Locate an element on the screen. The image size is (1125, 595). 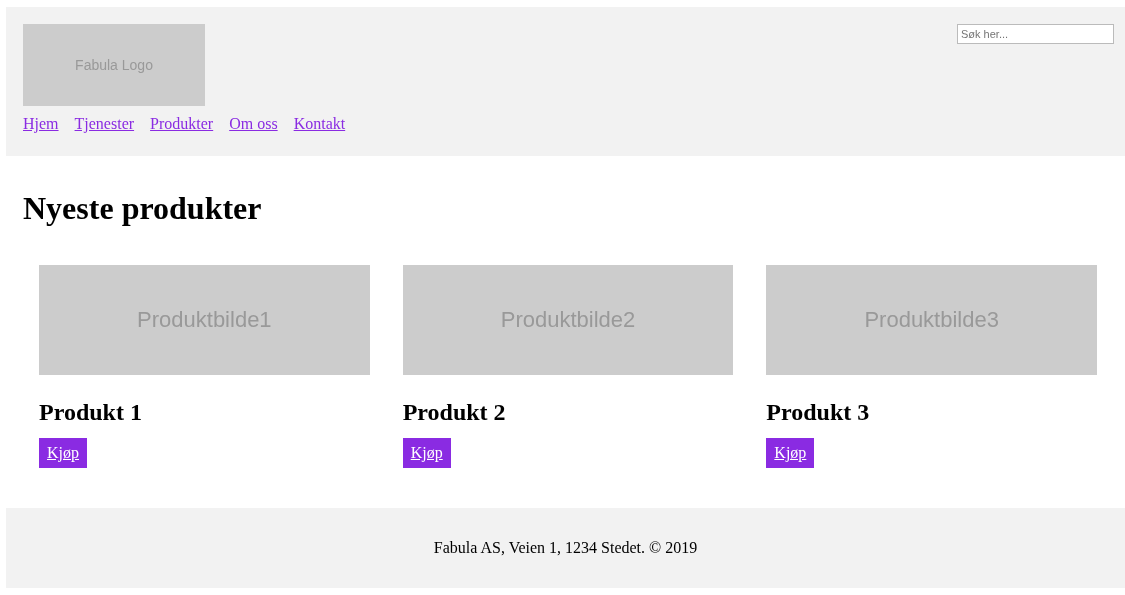
nav-link: Produkter is located at coordinates (182, 124).